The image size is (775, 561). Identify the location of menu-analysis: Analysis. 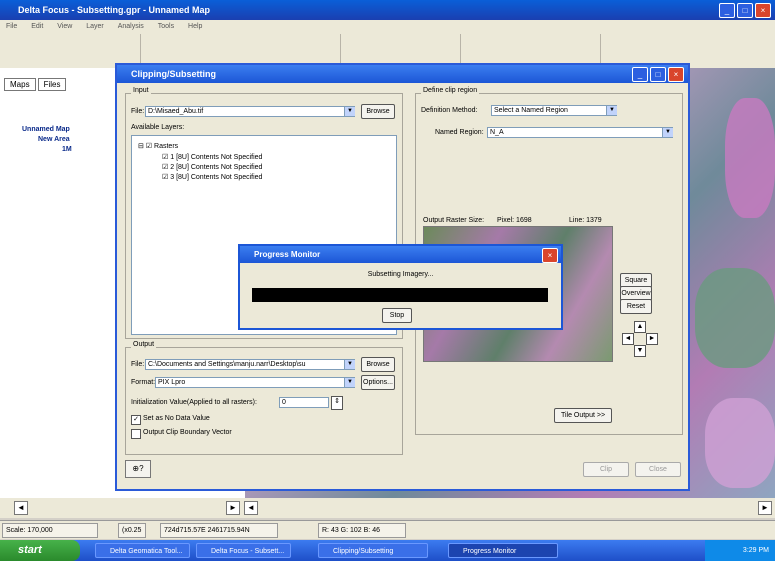
(131, 26).